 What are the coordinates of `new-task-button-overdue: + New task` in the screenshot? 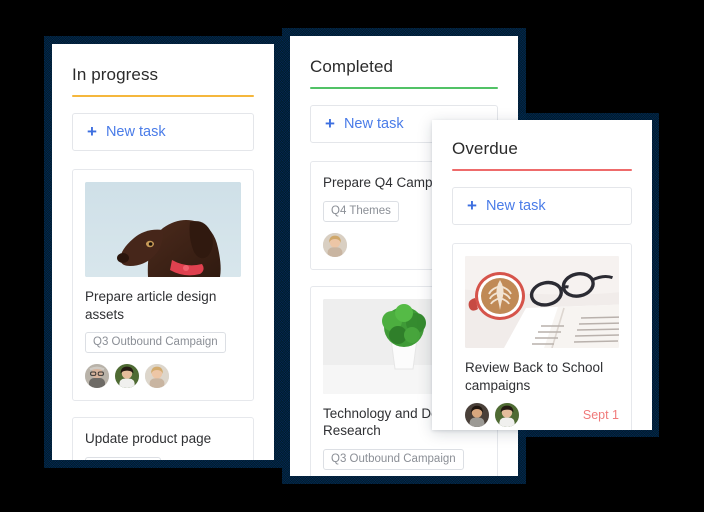 It's located at (542, 205).